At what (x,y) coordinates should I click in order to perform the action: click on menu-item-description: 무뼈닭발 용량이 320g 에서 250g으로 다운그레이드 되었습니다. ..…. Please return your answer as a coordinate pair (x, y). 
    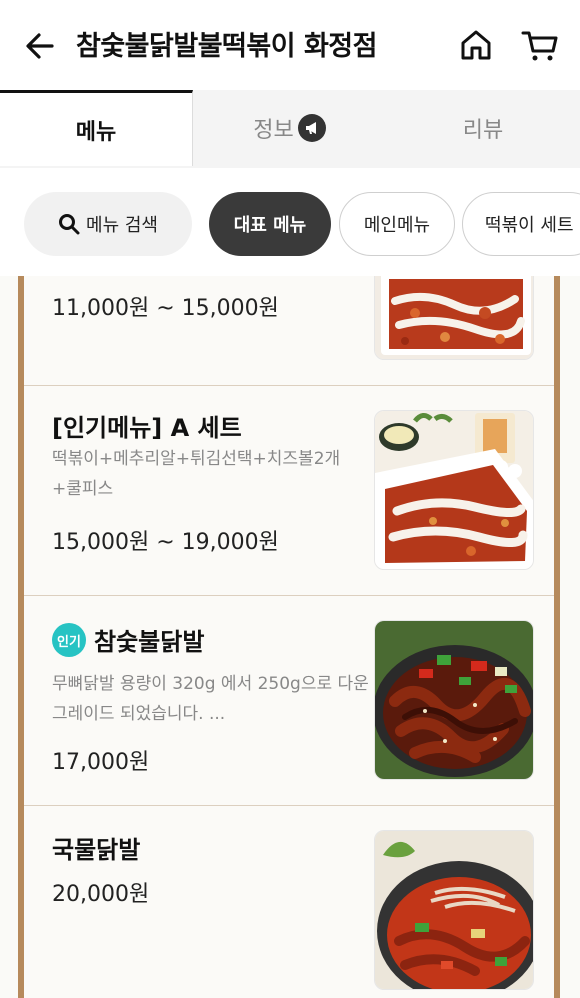
    Looking at the image, I should click on (210, 699).